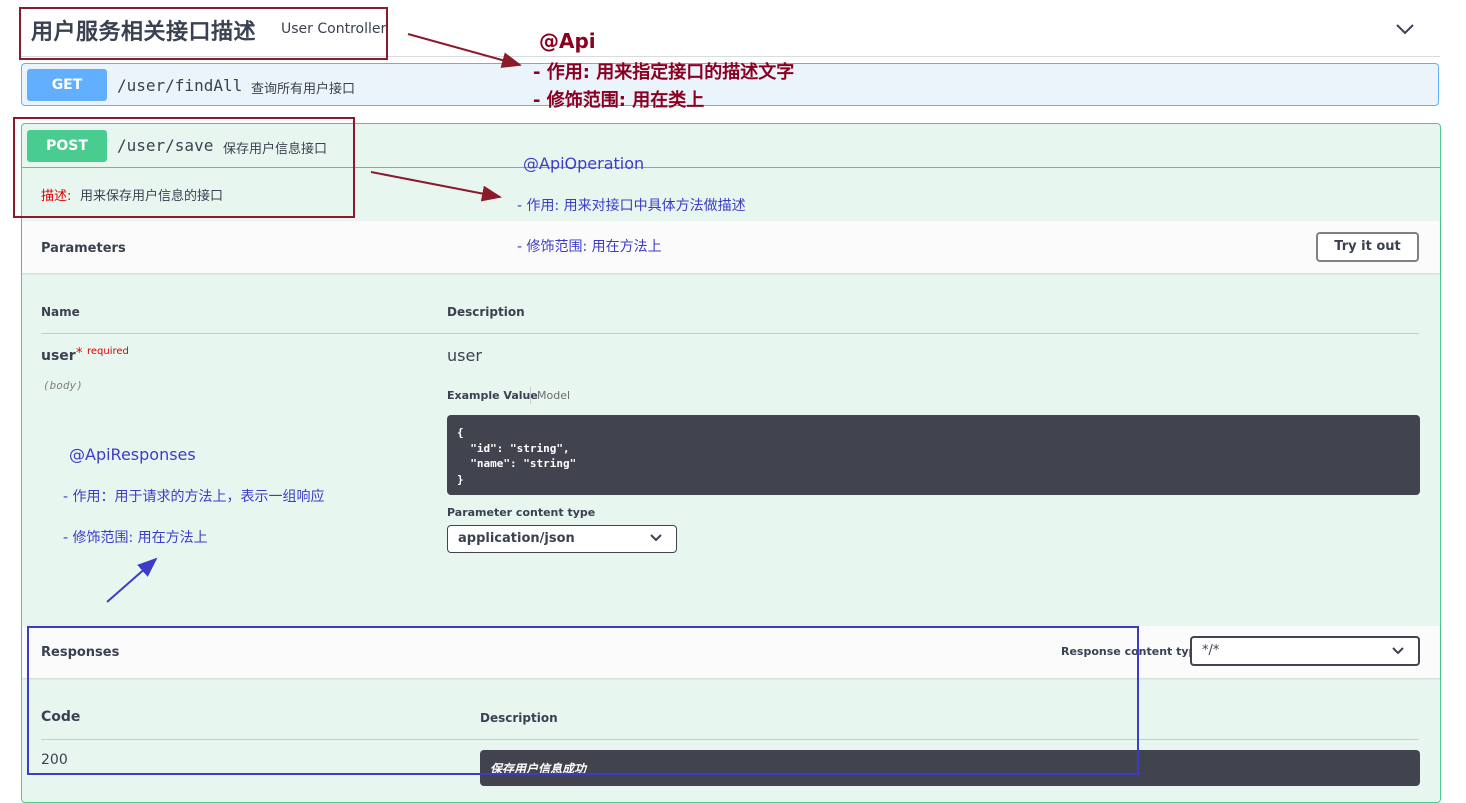 This screenshot has width=1466, height=803. Describe the element at coordinates (664, 72) in the screenshot. I see `annotation-api-line1: - 作用: 用来指定接口的描述文字` at that location.